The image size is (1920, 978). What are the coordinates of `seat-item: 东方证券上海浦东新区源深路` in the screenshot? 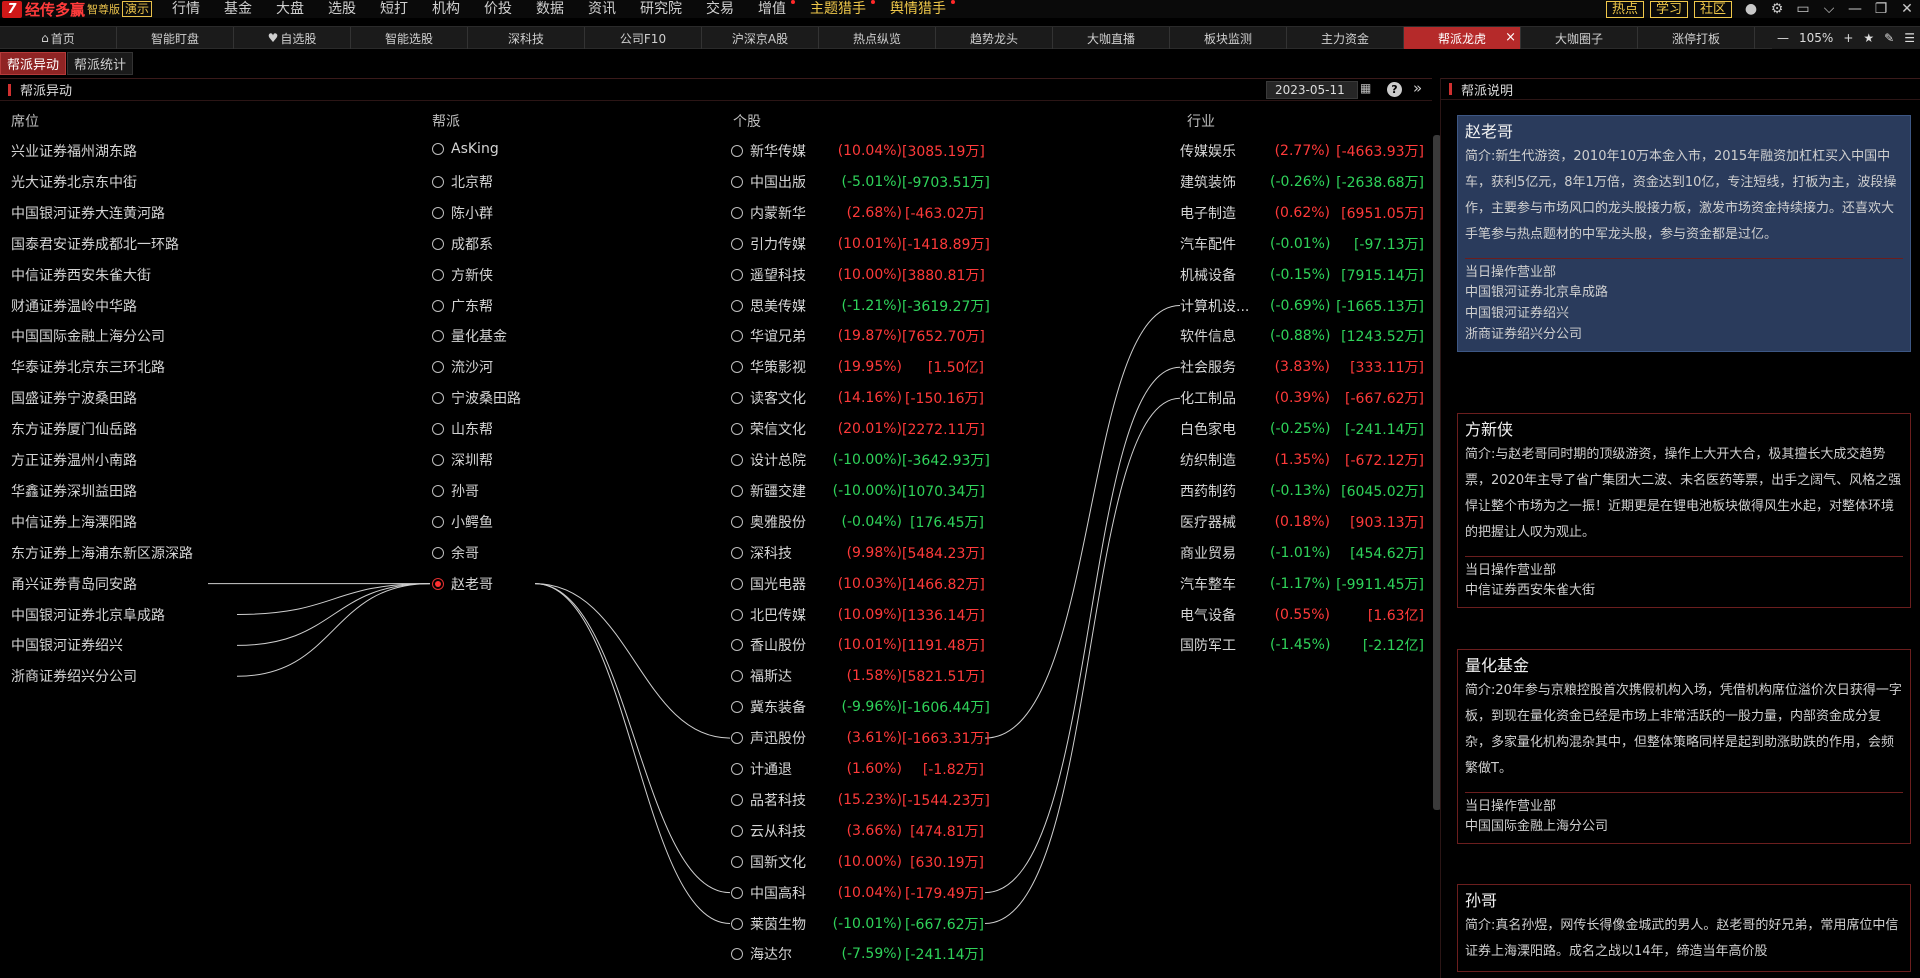 It's located at (102, 553).